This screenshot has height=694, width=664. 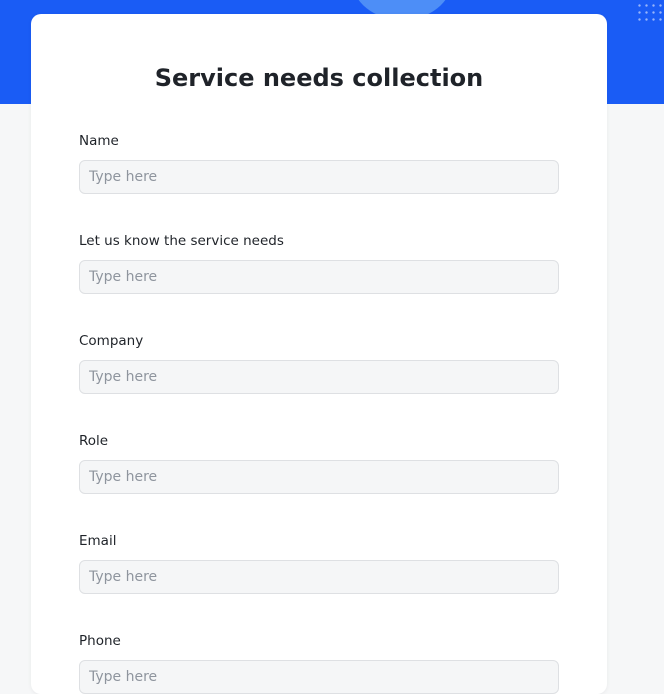 What do you see at coordinates (319, 277) in the screenshot?
I see `service-needs-input` at bounding box center [319, 277].